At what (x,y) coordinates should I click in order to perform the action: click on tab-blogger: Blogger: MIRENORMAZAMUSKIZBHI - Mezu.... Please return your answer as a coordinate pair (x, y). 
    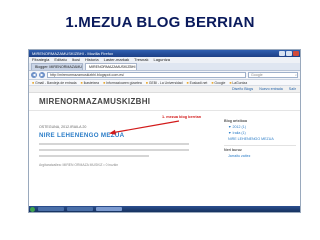
    Looking at the image, I should click on (57, 66).